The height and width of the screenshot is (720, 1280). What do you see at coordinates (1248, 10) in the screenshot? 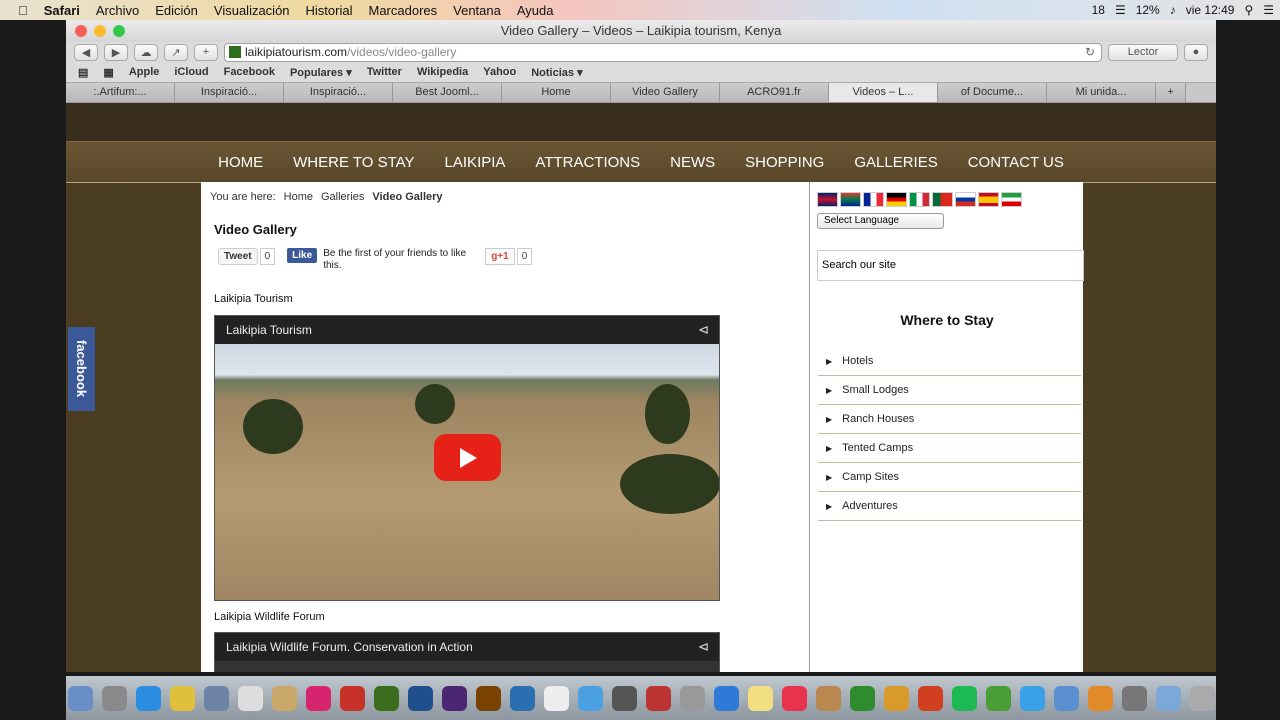
I see `search-icon: ⚲` at bounding box center [1248, 10].